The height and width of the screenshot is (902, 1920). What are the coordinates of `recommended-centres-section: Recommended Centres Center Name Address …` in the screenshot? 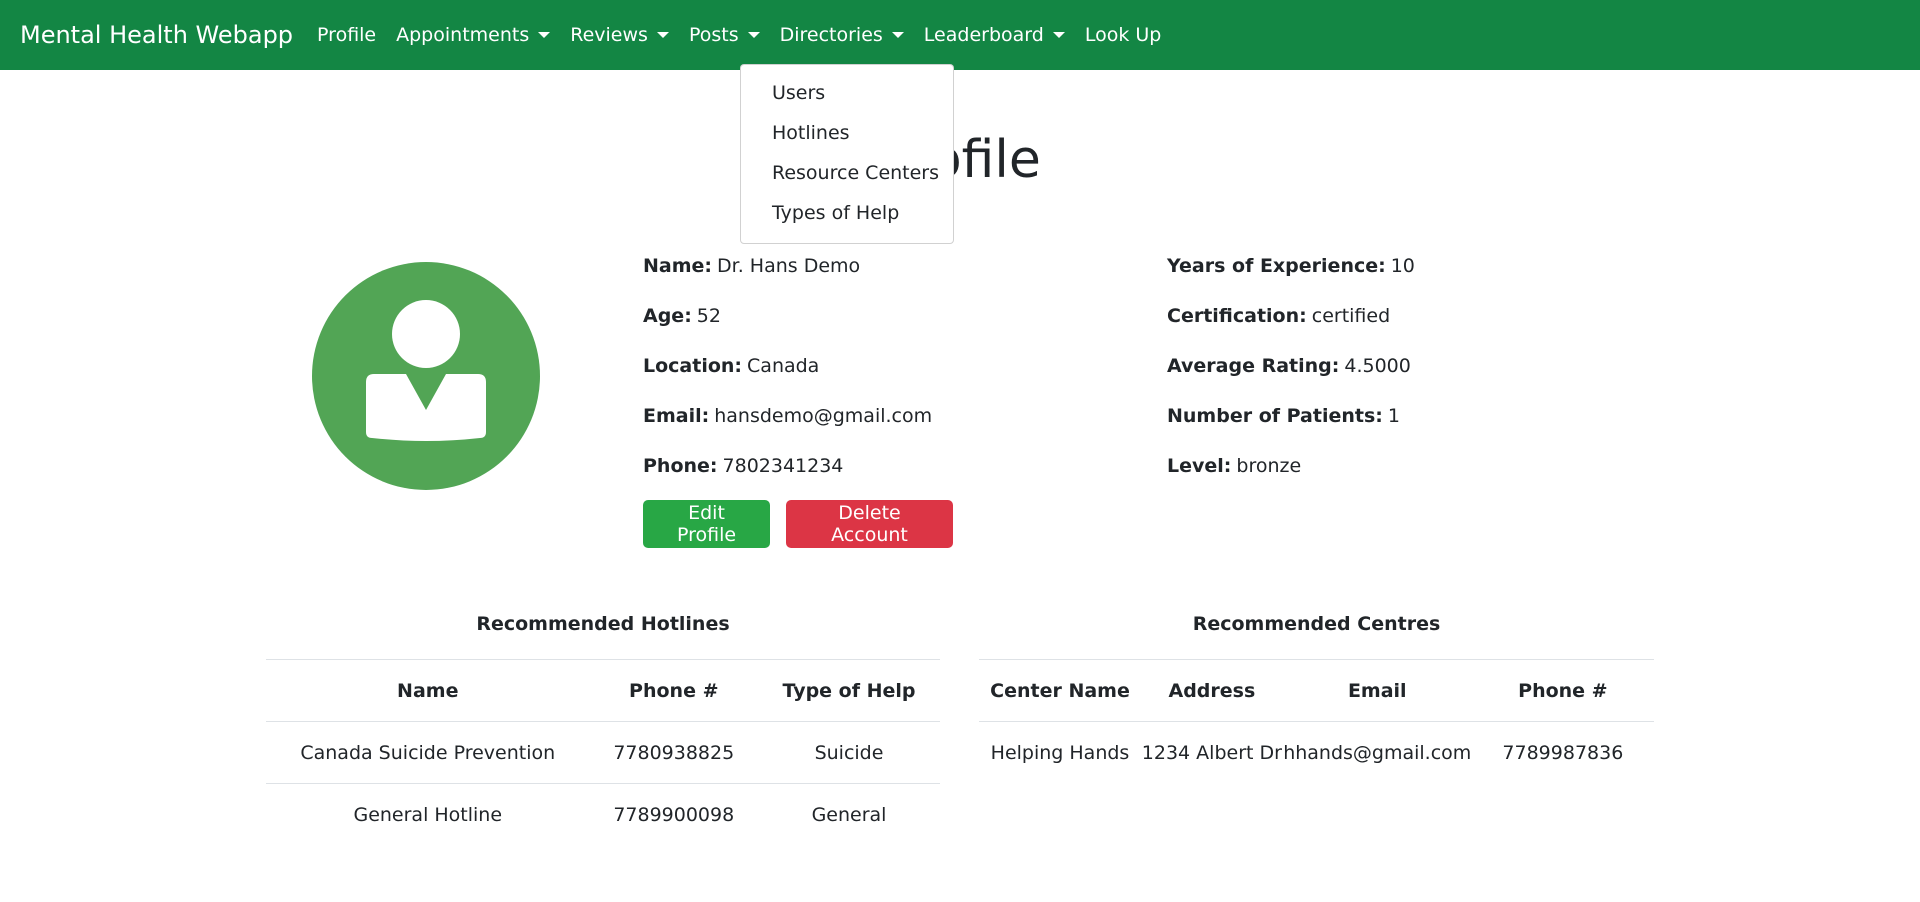 It's located at (1316, 694).